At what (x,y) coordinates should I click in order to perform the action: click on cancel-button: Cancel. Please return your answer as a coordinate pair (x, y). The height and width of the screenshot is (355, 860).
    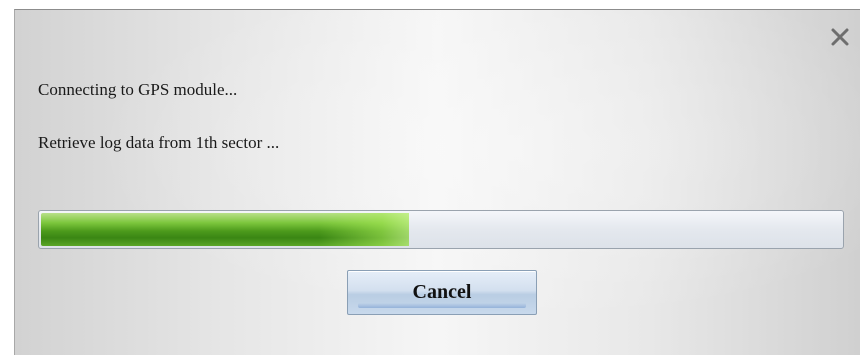
    Looking at the image, I should click on (442, 292).